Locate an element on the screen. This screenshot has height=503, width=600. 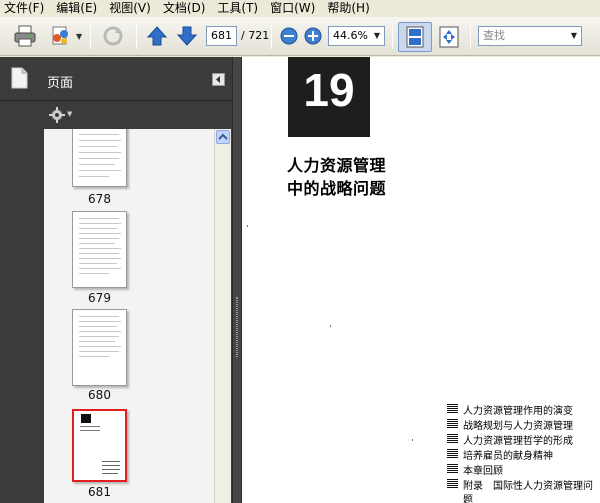
scroll-up-button is located at coordinates (223, 137).